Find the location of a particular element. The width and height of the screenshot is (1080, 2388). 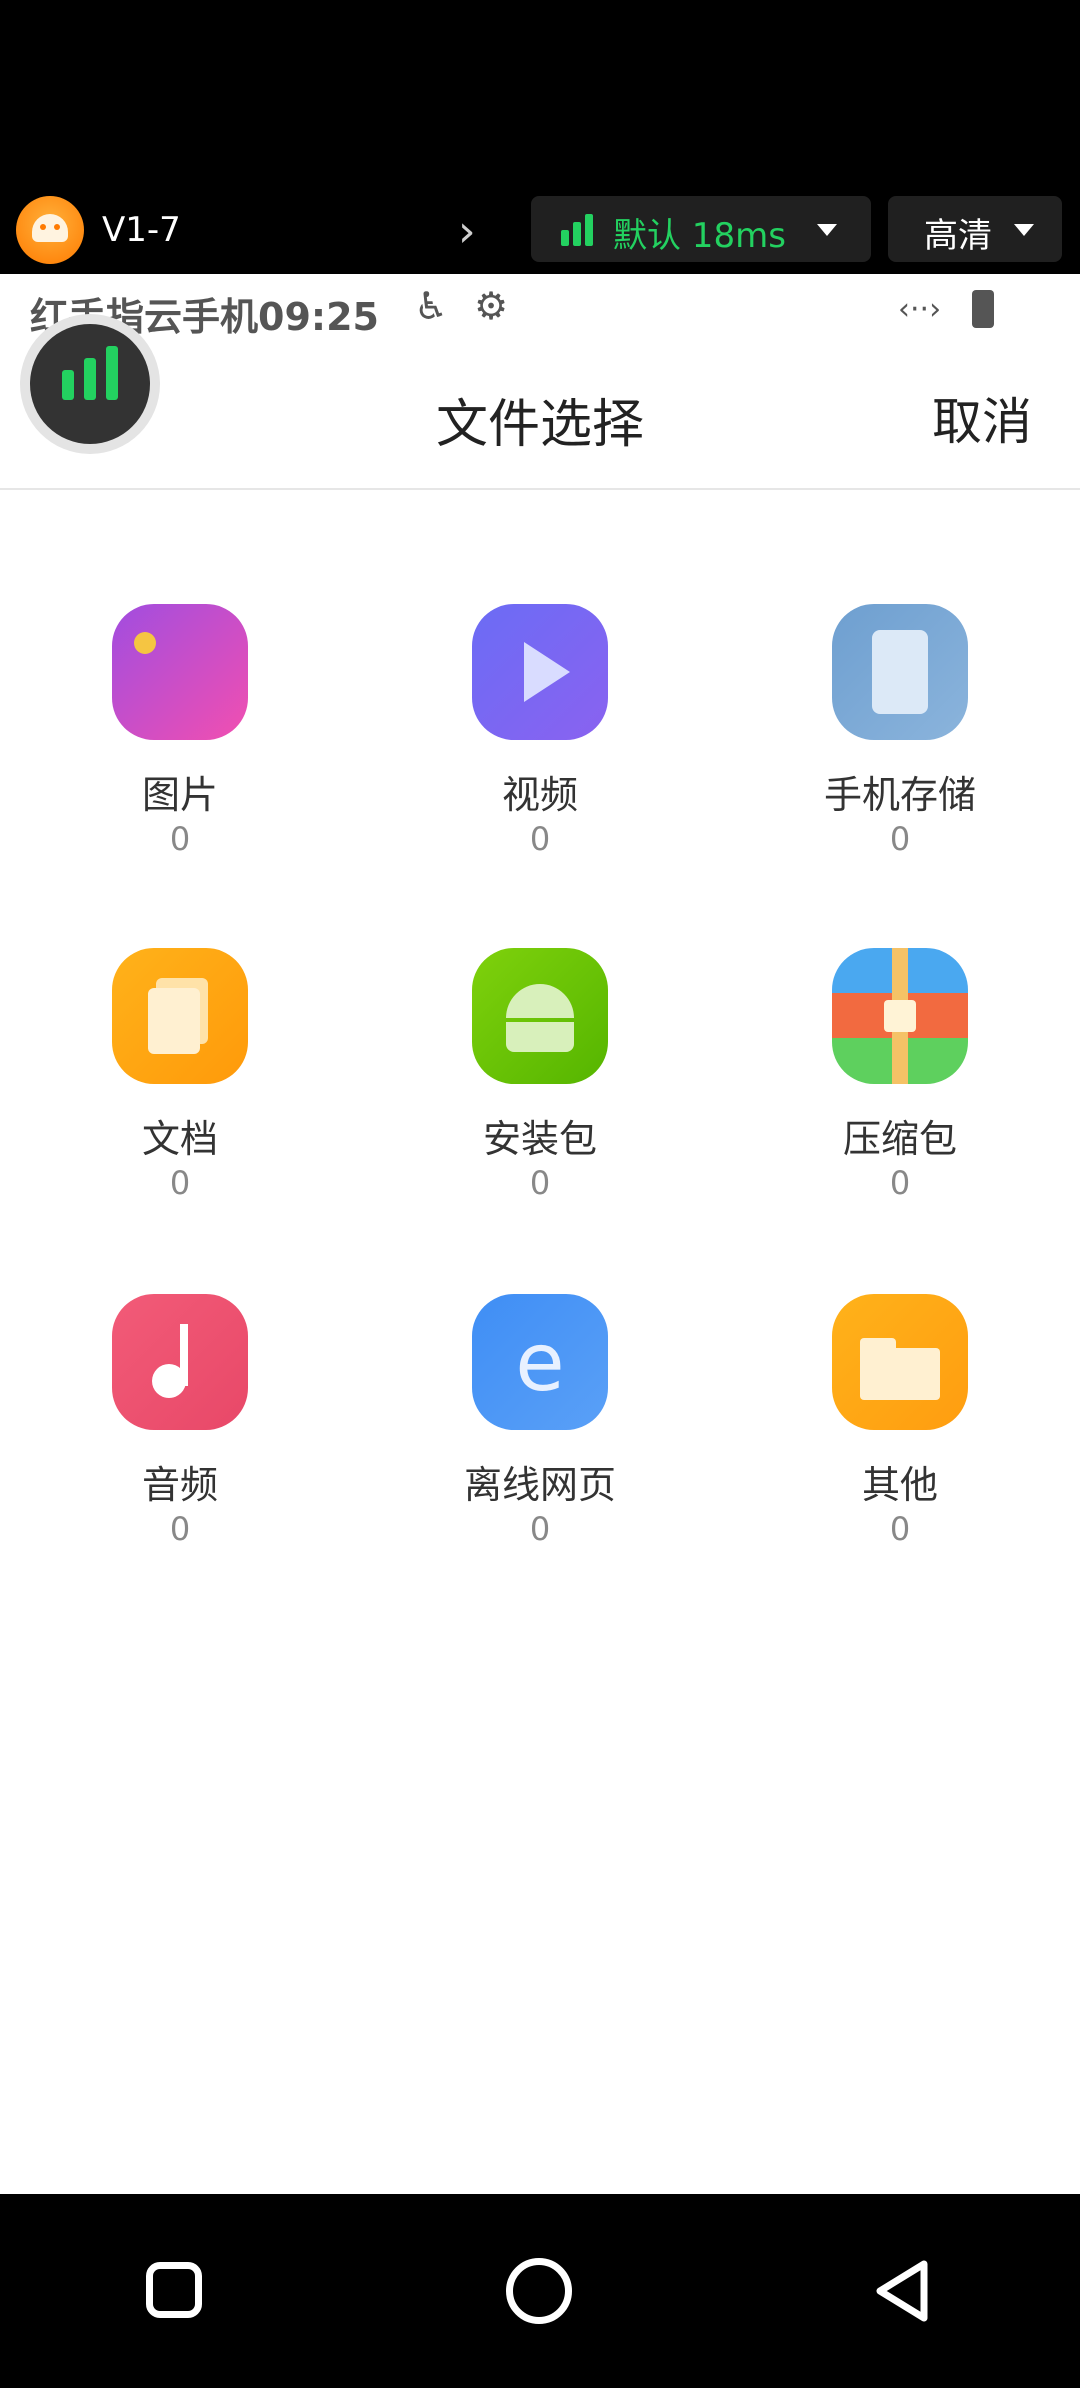

category-document: 文档 0 is located at coordinates (180, 1098).